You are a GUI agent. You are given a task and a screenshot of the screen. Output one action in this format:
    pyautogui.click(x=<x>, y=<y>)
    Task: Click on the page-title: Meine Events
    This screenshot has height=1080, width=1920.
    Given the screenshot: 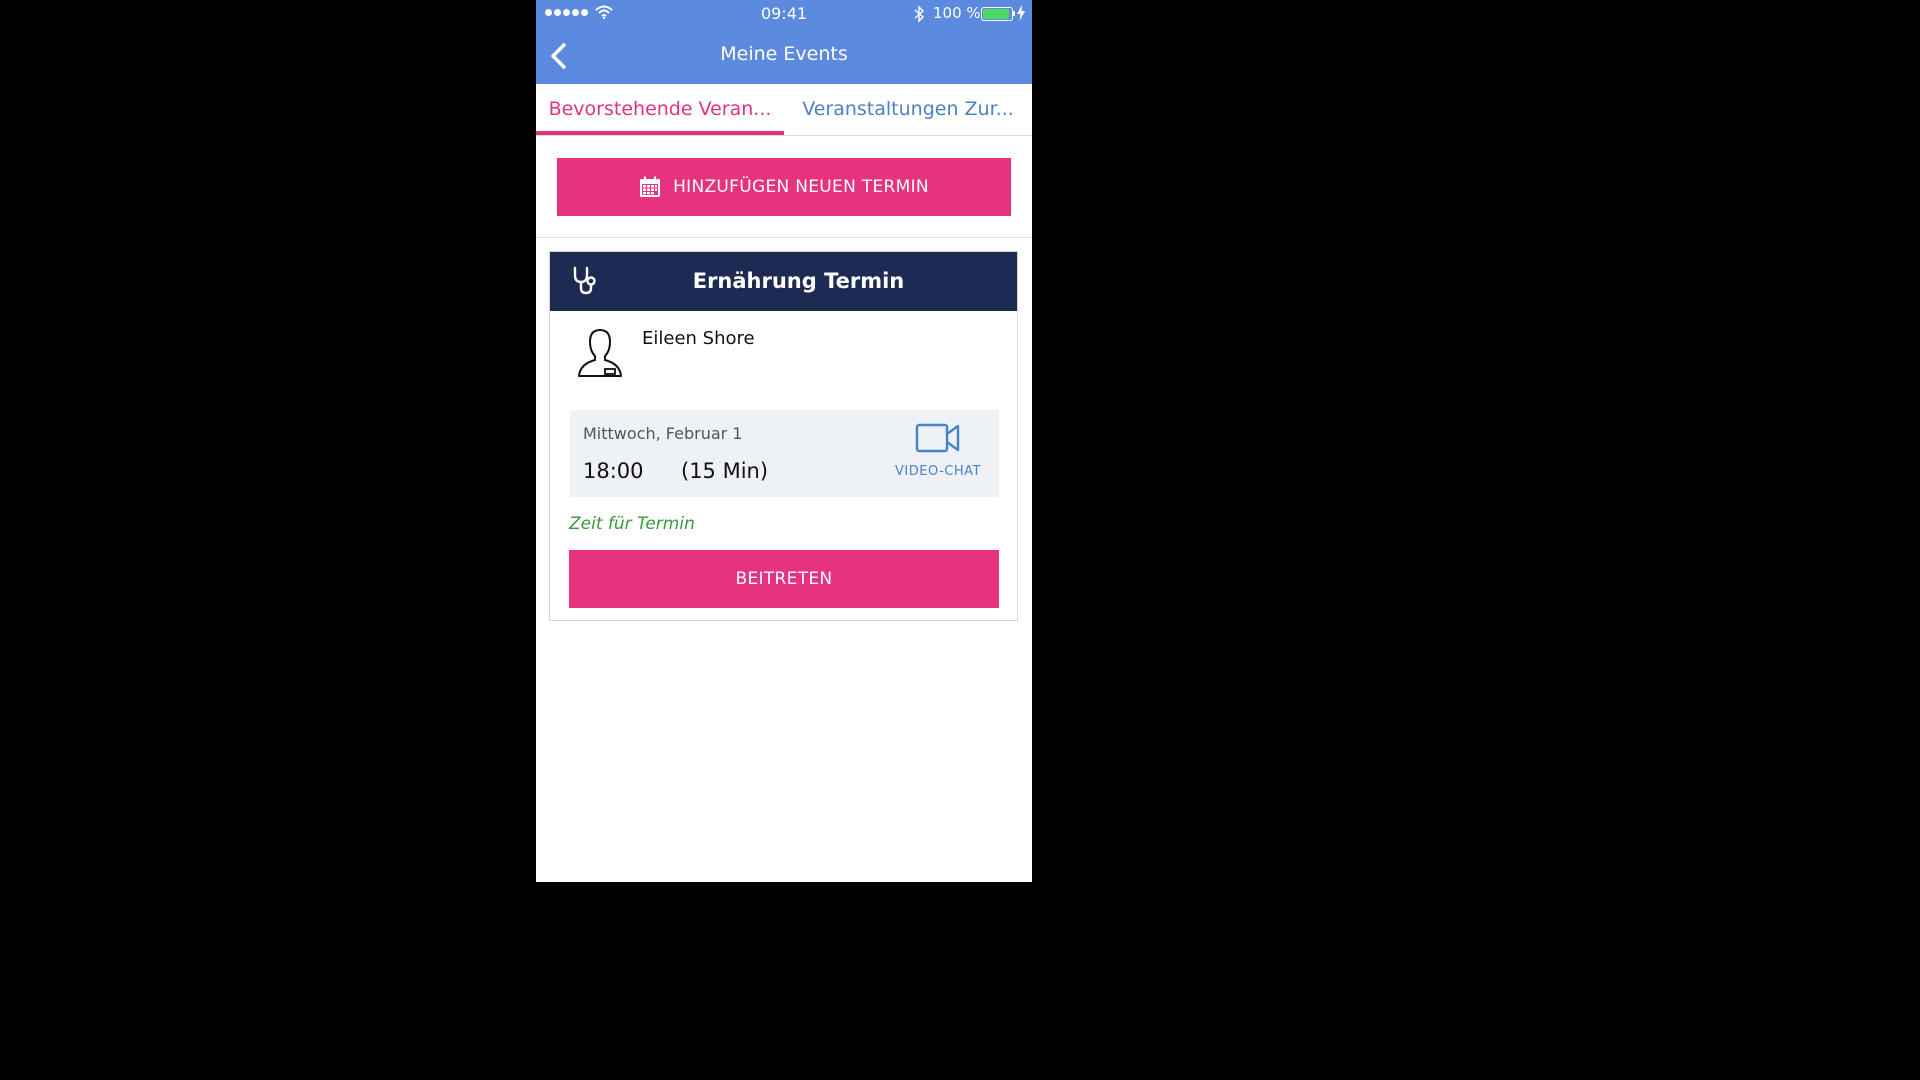 What is the action you would take?
    pyautogui.click(x=784, y=54)
    